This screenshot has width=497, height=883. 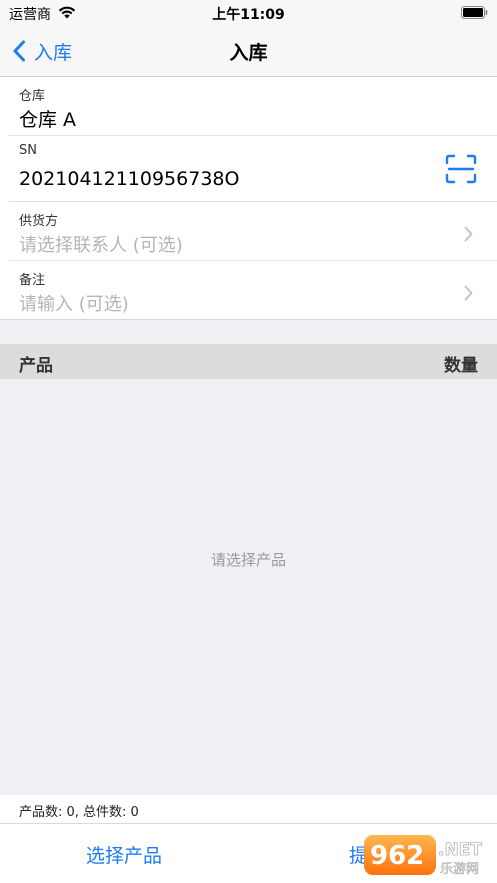 I want to click on status-time: 上午11:09, so click(x=248, y=15).